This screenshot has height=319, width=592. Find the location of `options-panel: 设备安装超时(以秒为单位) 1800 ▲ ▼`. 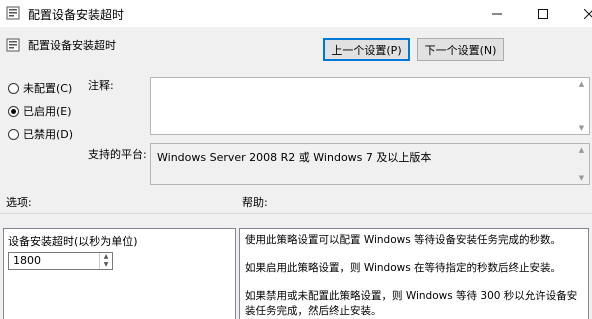

options-panel: 设备安装超时(以秒为单位) 1800 ▲ ▼ is located at coordinates (119, 273).